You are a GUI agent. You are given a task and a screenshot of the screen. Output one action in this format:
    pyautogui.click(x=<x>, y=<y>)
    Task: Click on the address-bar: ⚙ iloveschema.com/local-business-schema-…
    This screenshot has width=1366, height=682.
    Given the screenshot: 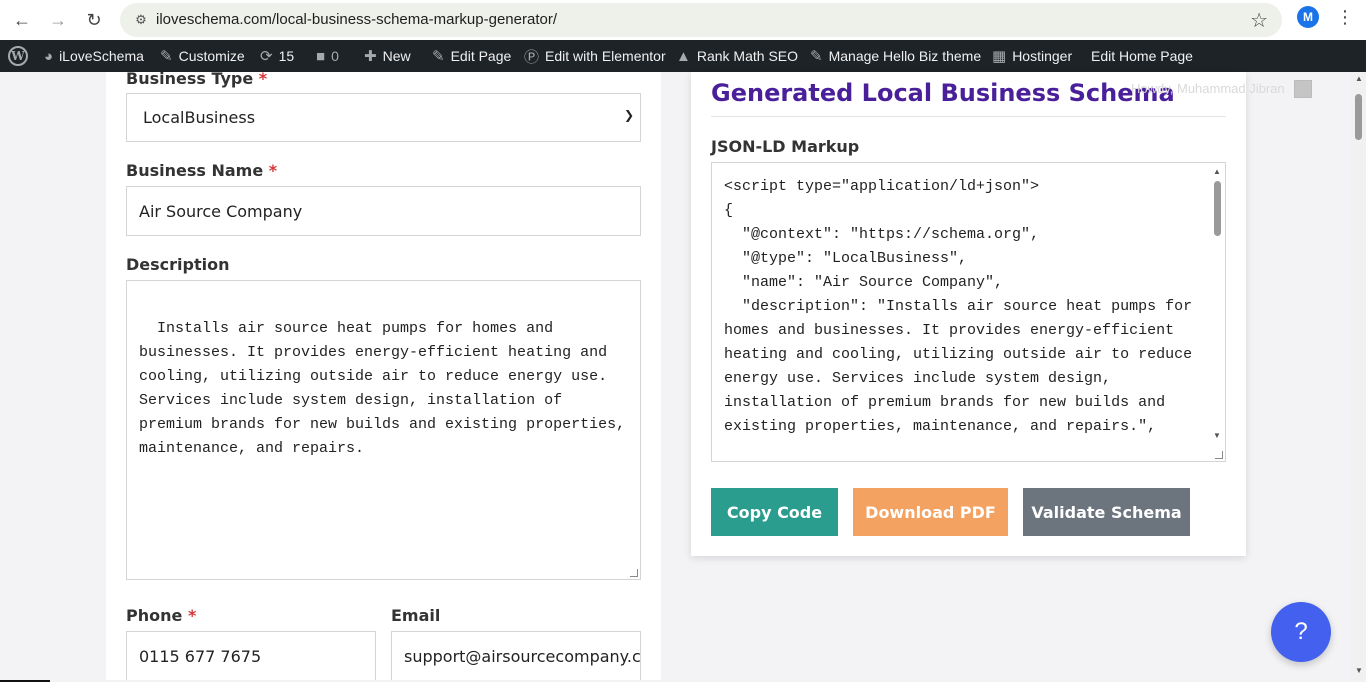 What is the action you would take?
    pyautogui.click(x=701, y=20)
    